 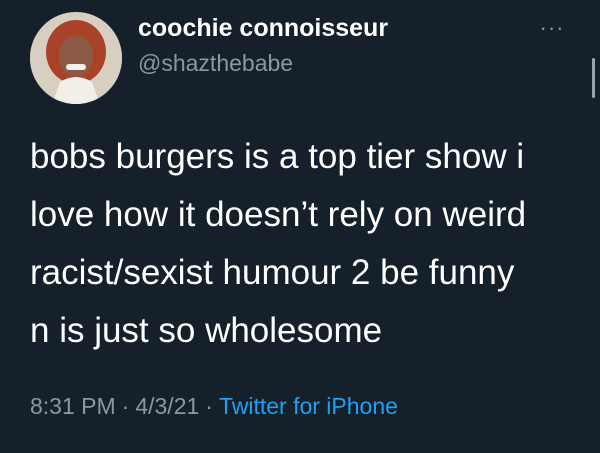 I want to click on tweet-text-line: love how it doesn’t rely on weird, so click(x=278, y=214).